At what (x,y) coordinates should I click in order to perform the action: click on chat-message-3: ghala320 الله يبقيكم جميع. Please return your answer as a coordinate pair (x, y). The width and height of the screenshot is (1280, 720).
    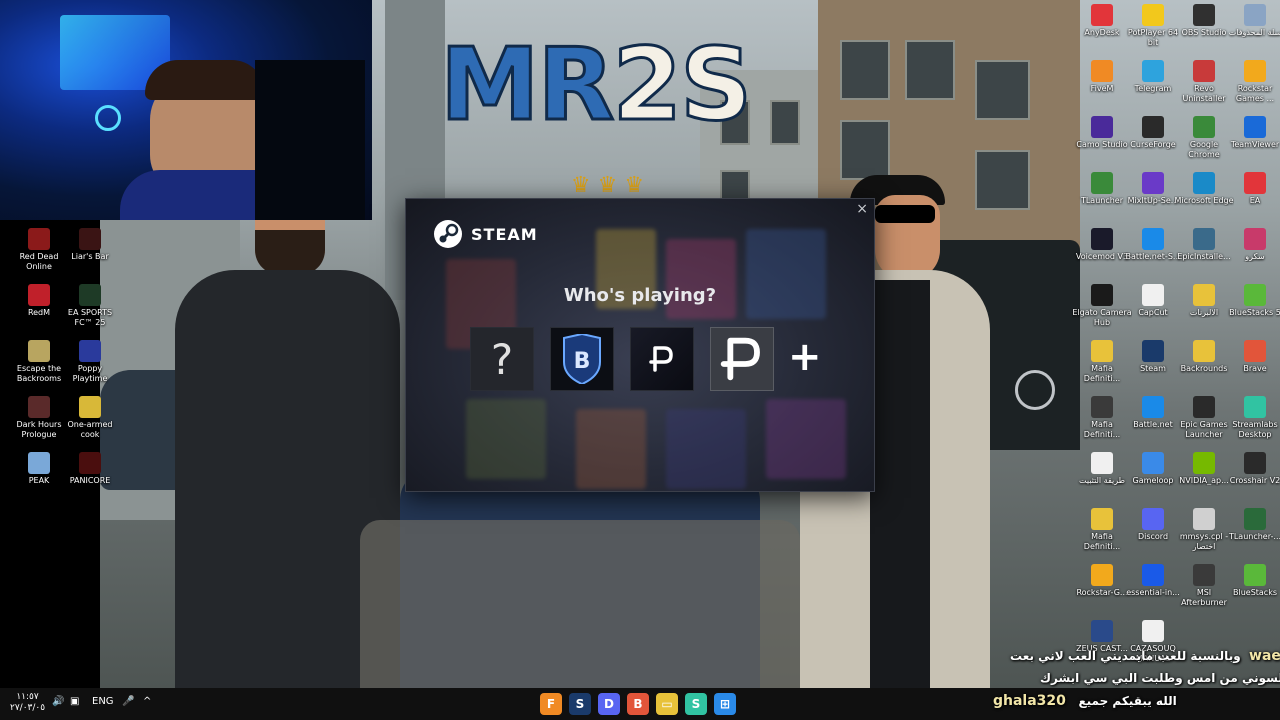
    Looking at the image, I should click on (1085, 701).